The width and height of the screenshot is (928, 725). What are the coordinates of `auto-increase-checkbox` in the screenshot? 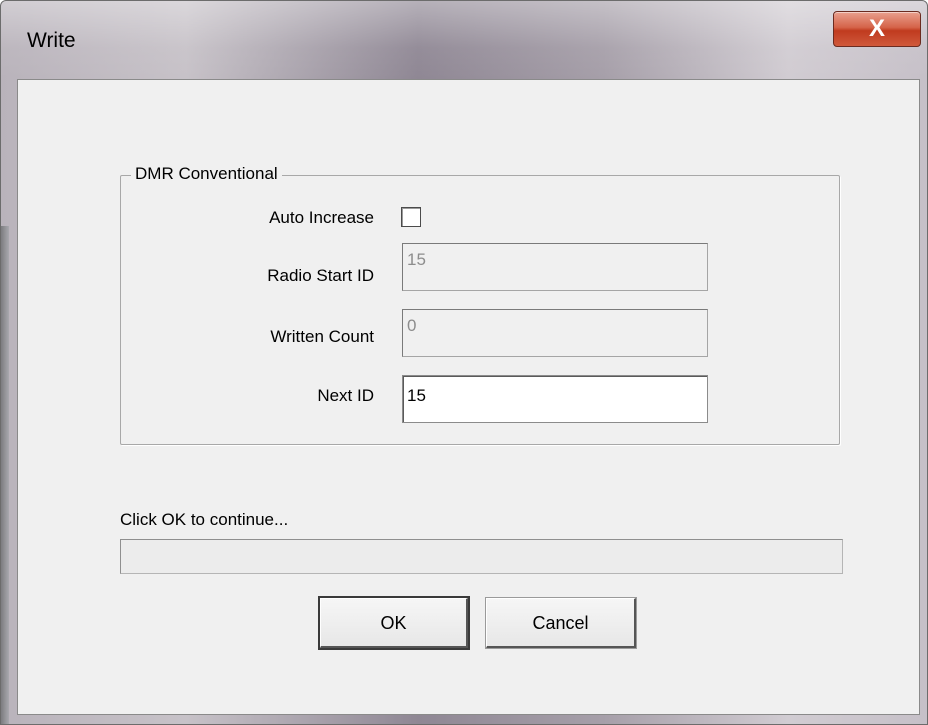 It's located at (411, 217).